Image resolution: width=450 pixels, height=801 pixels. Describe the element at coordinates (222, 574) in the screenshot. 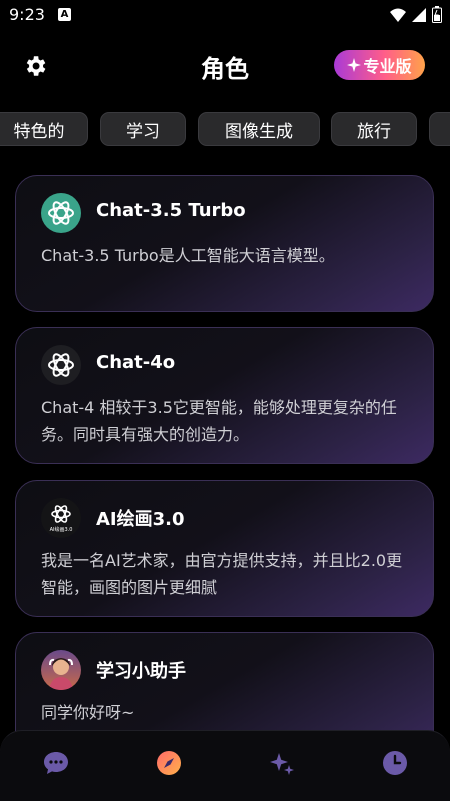

I see `card-description: 我是一名AI艺术家，由官方提供支持，并且比2.0更智能，画图的图片更细腻` at that location.